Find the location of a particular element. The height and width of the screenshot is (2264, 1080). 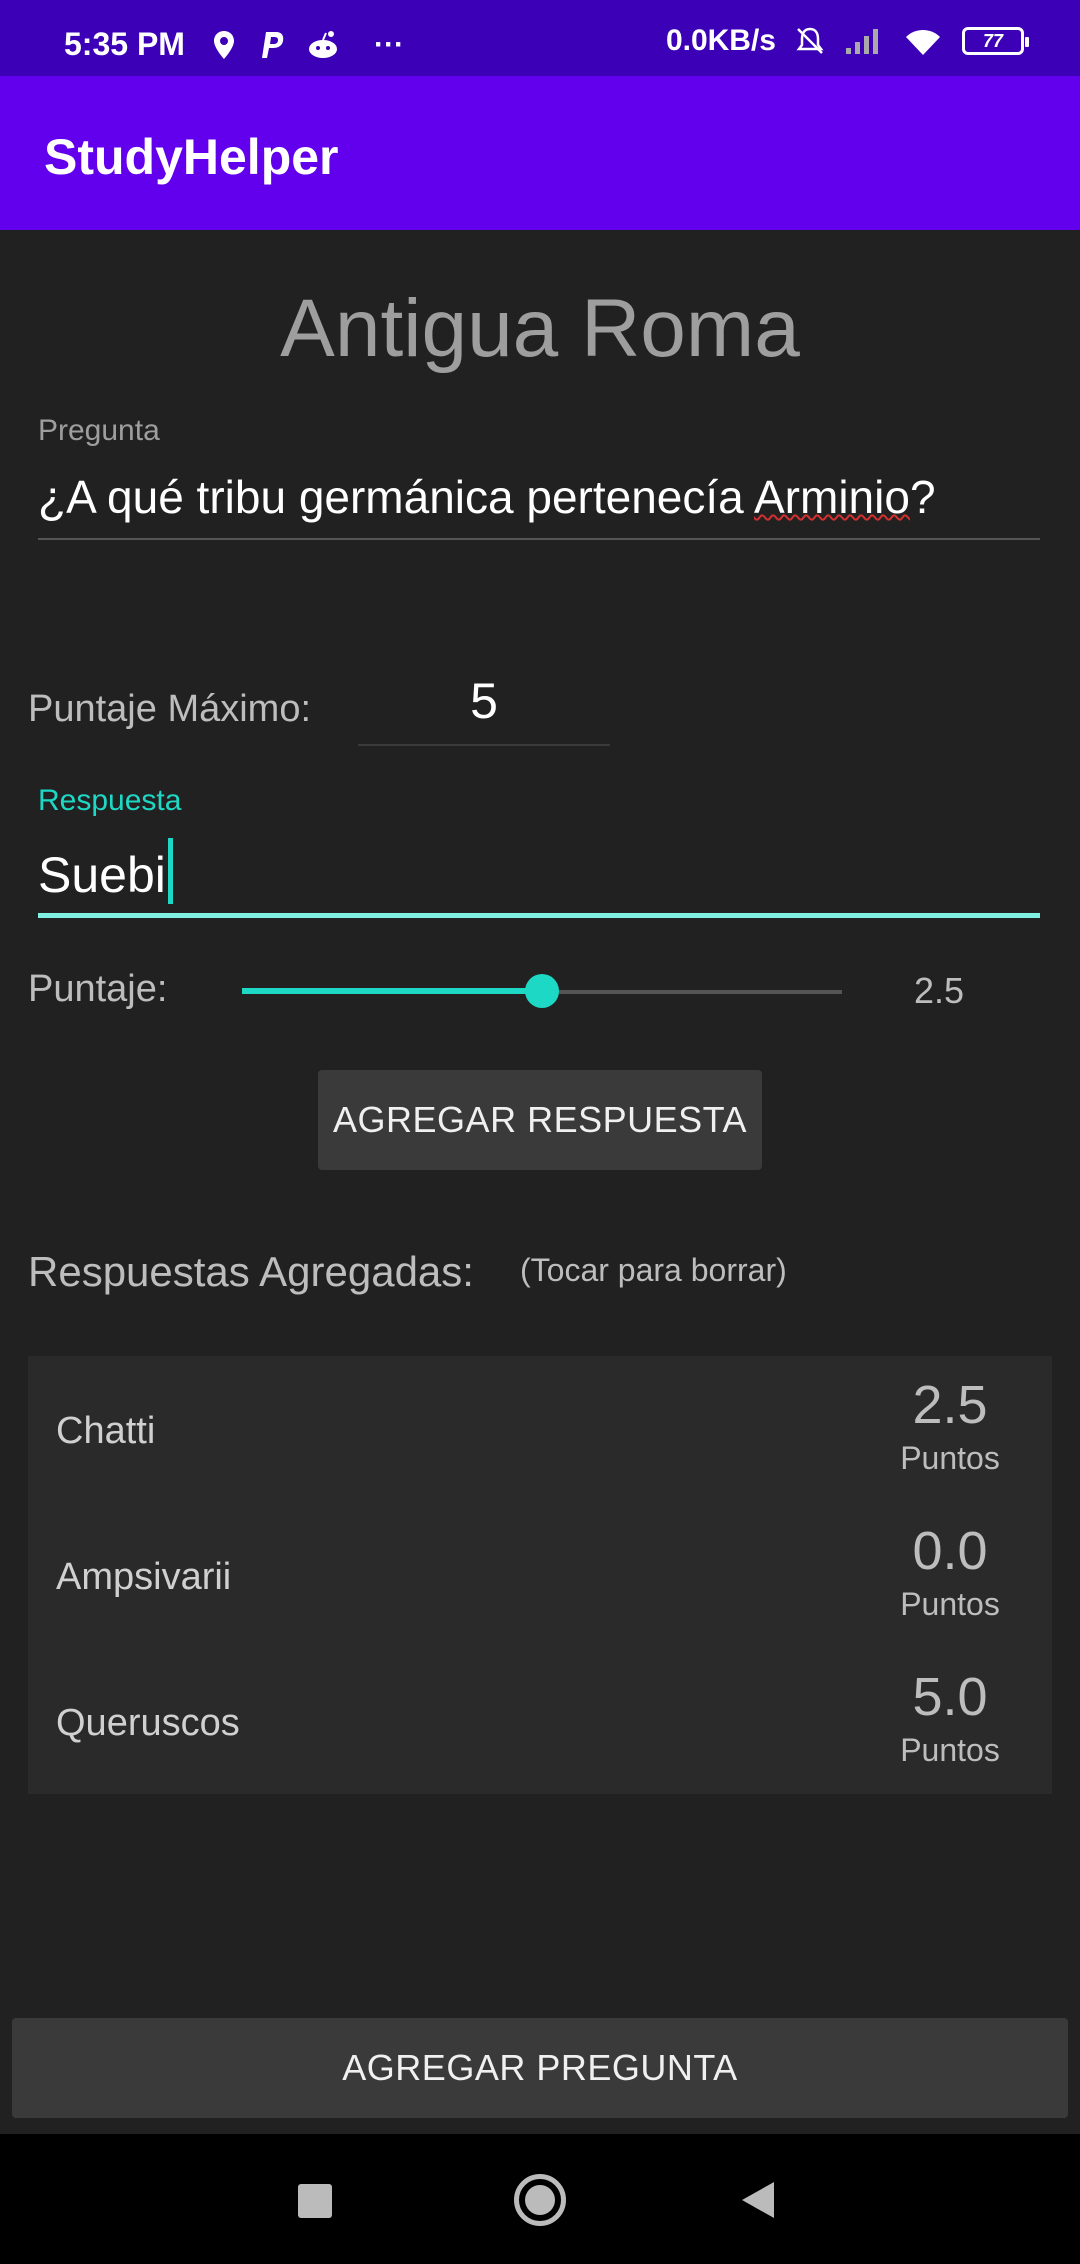

recents-icon is located at coordinates (315, 2201).